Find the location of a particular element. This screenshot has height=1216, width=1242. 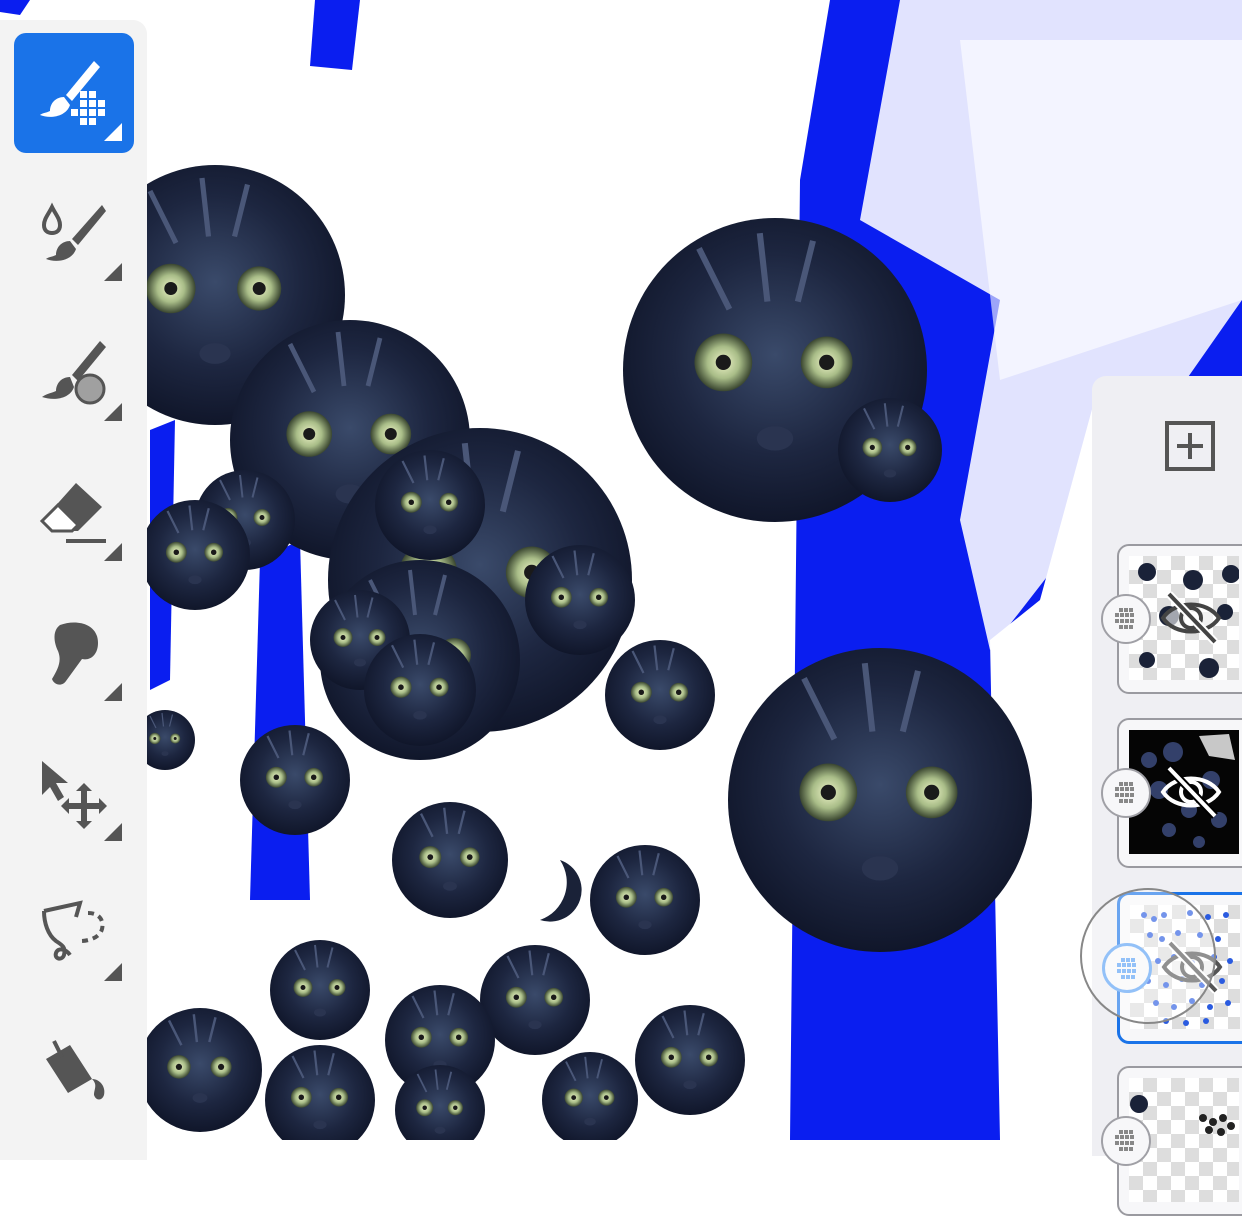

lasso-button is located at coordinates (74, 933).